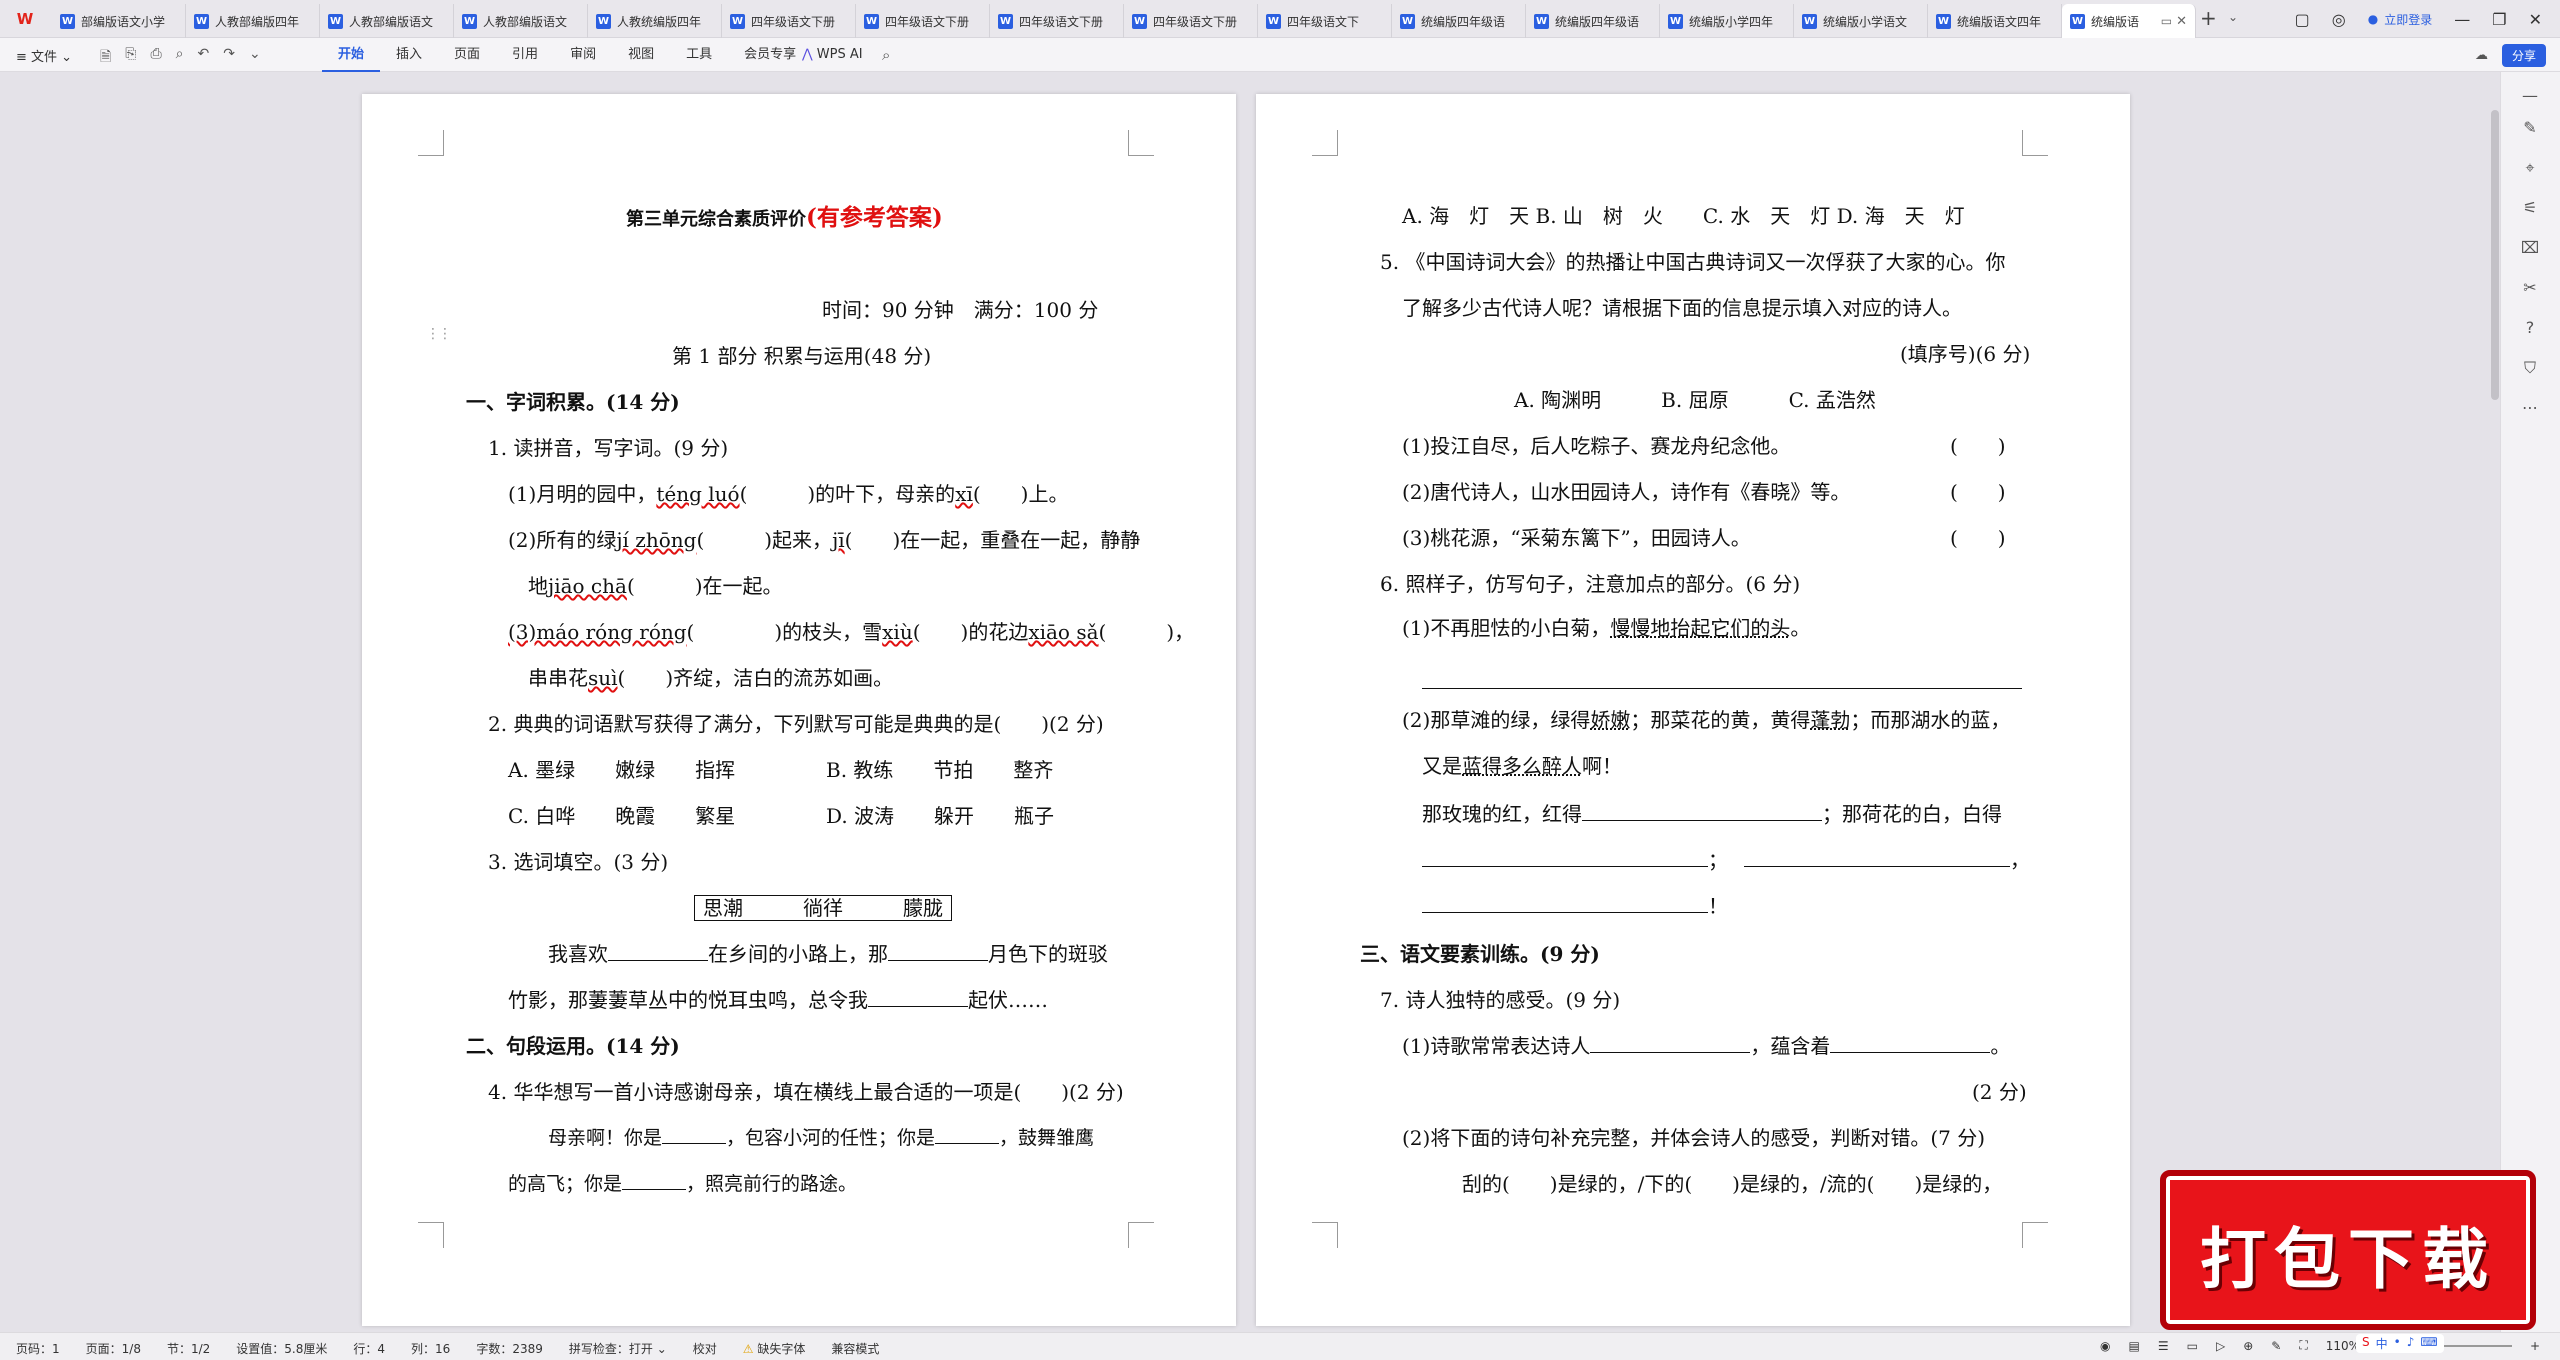 The height and width of the screenshot is (1360, 2560). I want to click on file-menu: ≡ 文件 ⌄, so click(44, 55).